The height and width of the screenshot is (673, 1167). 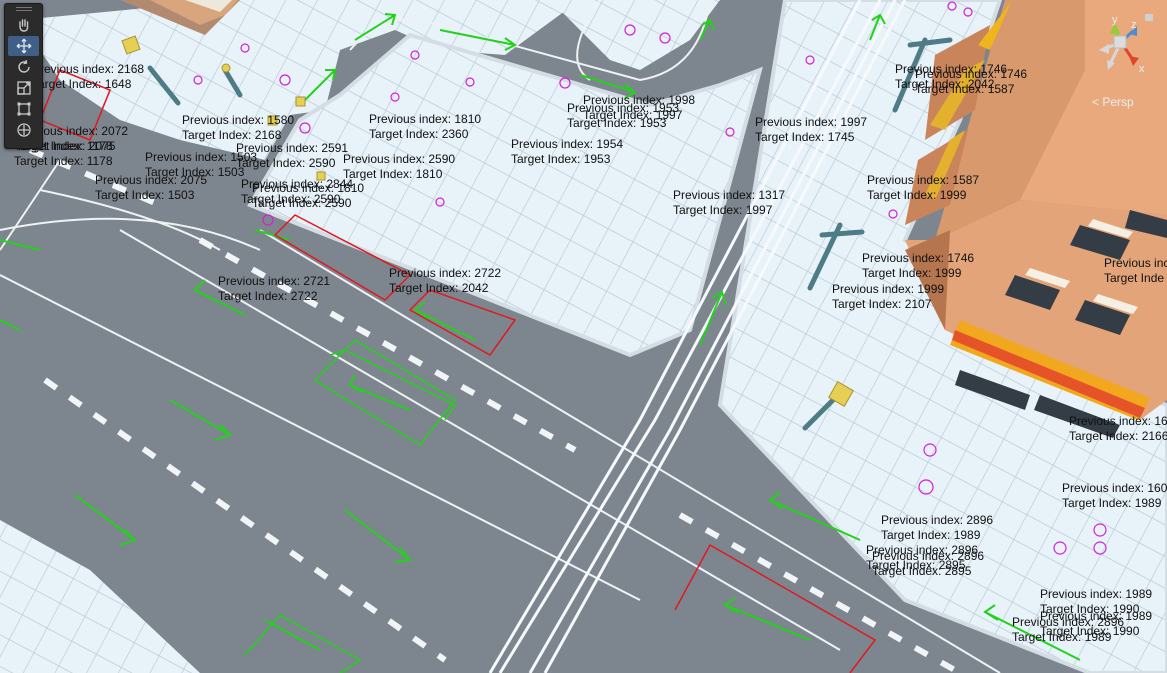 I want to click on lock-icon, so click(x=1149, y=17).